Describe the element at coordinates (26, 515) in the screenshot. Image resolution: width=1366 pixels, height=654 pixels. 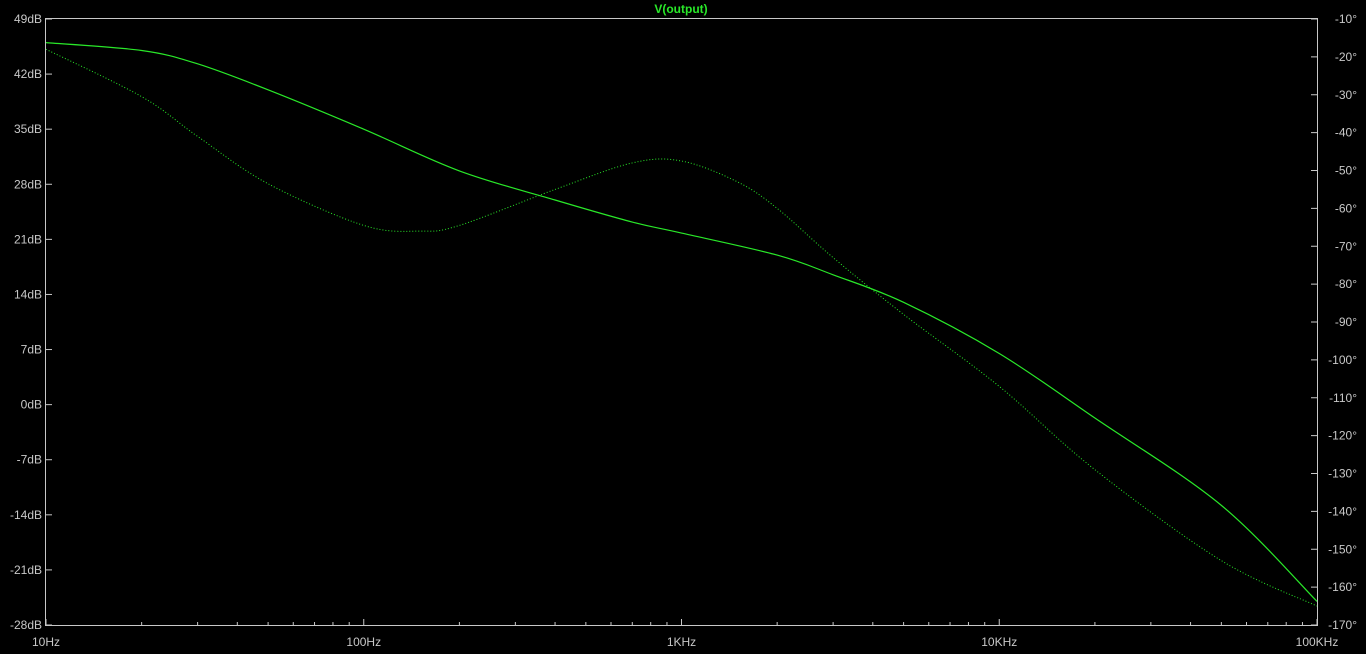
I see `y-left-tick-label: -14dB` at that location.